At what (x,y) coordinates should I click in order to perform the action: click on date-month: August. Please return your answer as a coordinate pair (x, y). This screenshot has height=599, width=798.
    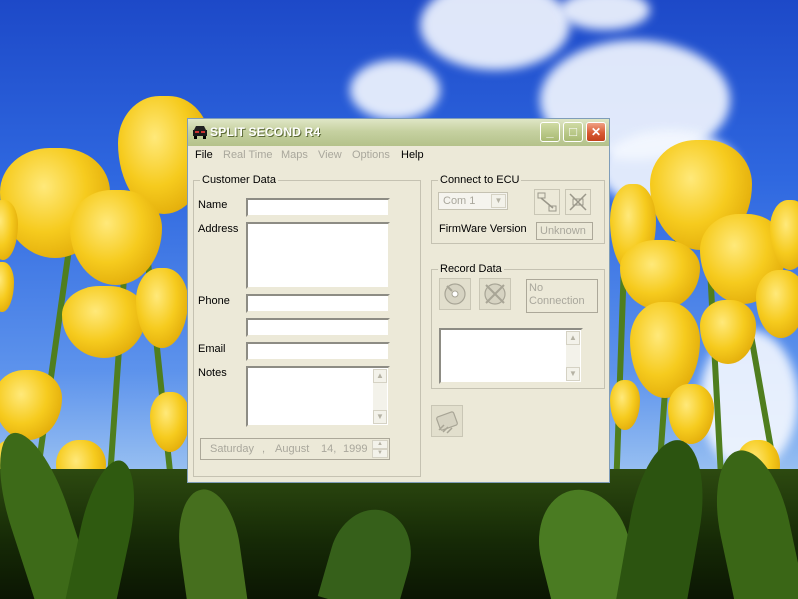
    Looking at the image, I should click on (292, 449).